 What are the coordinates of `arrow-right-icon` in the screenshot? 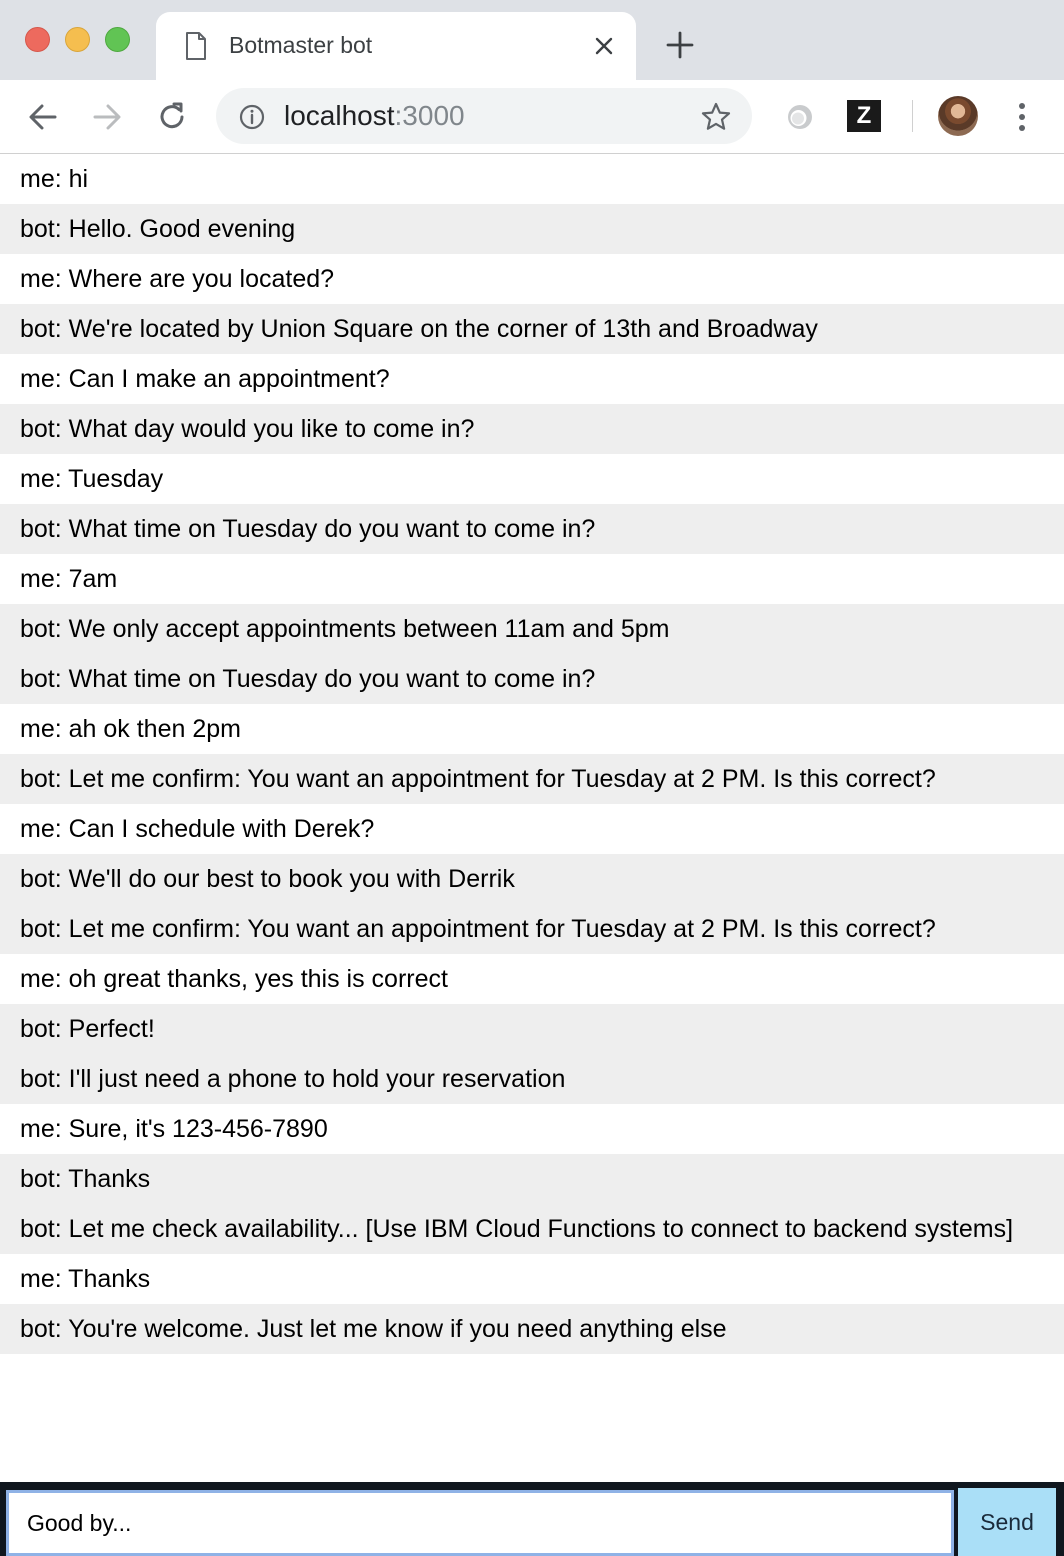 It's located at (107, 117).